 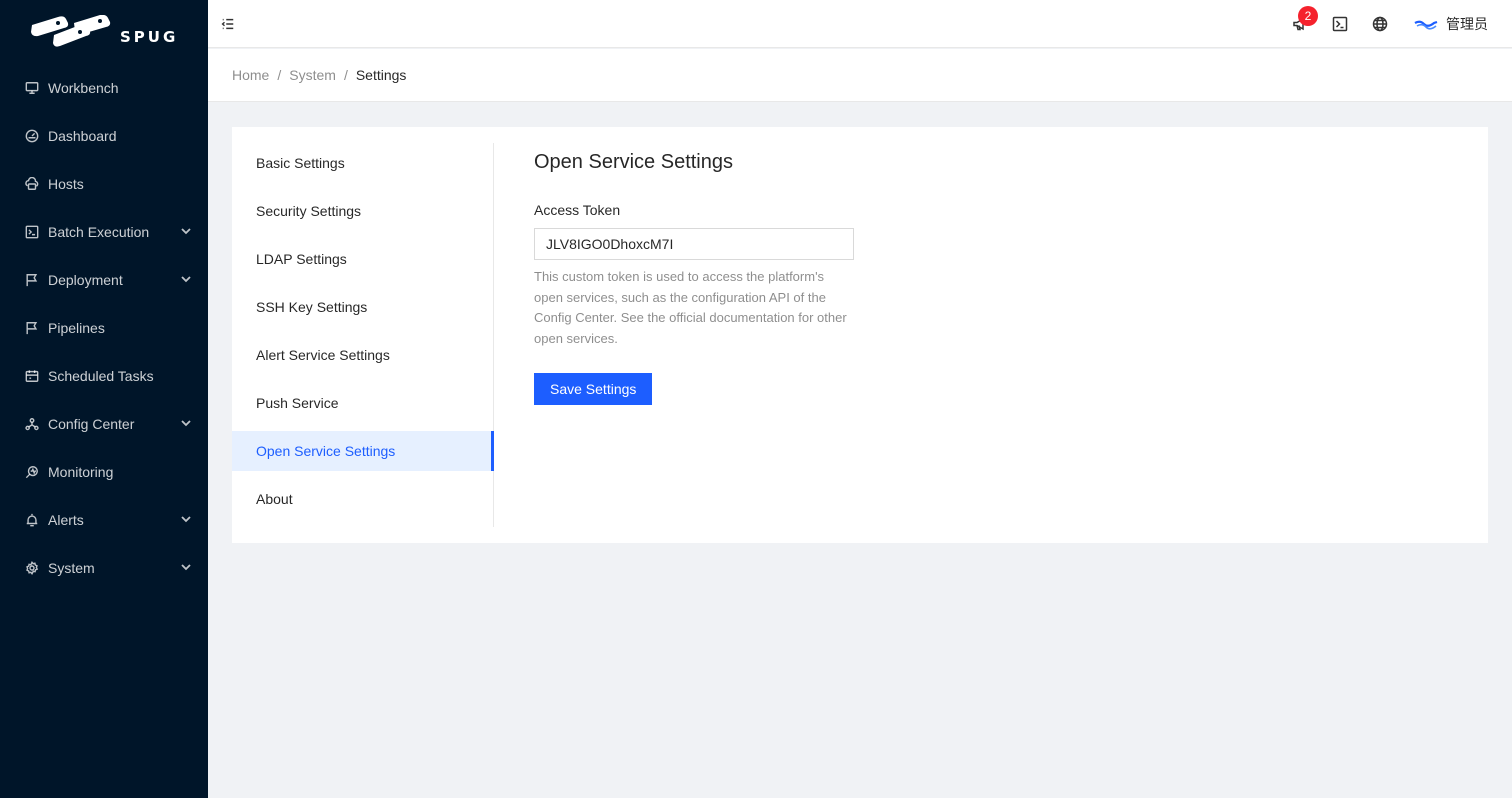 What do you see at coordinates (362, 403) in the screenshot?
I see `settings-nav-push-service: Push Service` at bounding box center [362, 403].